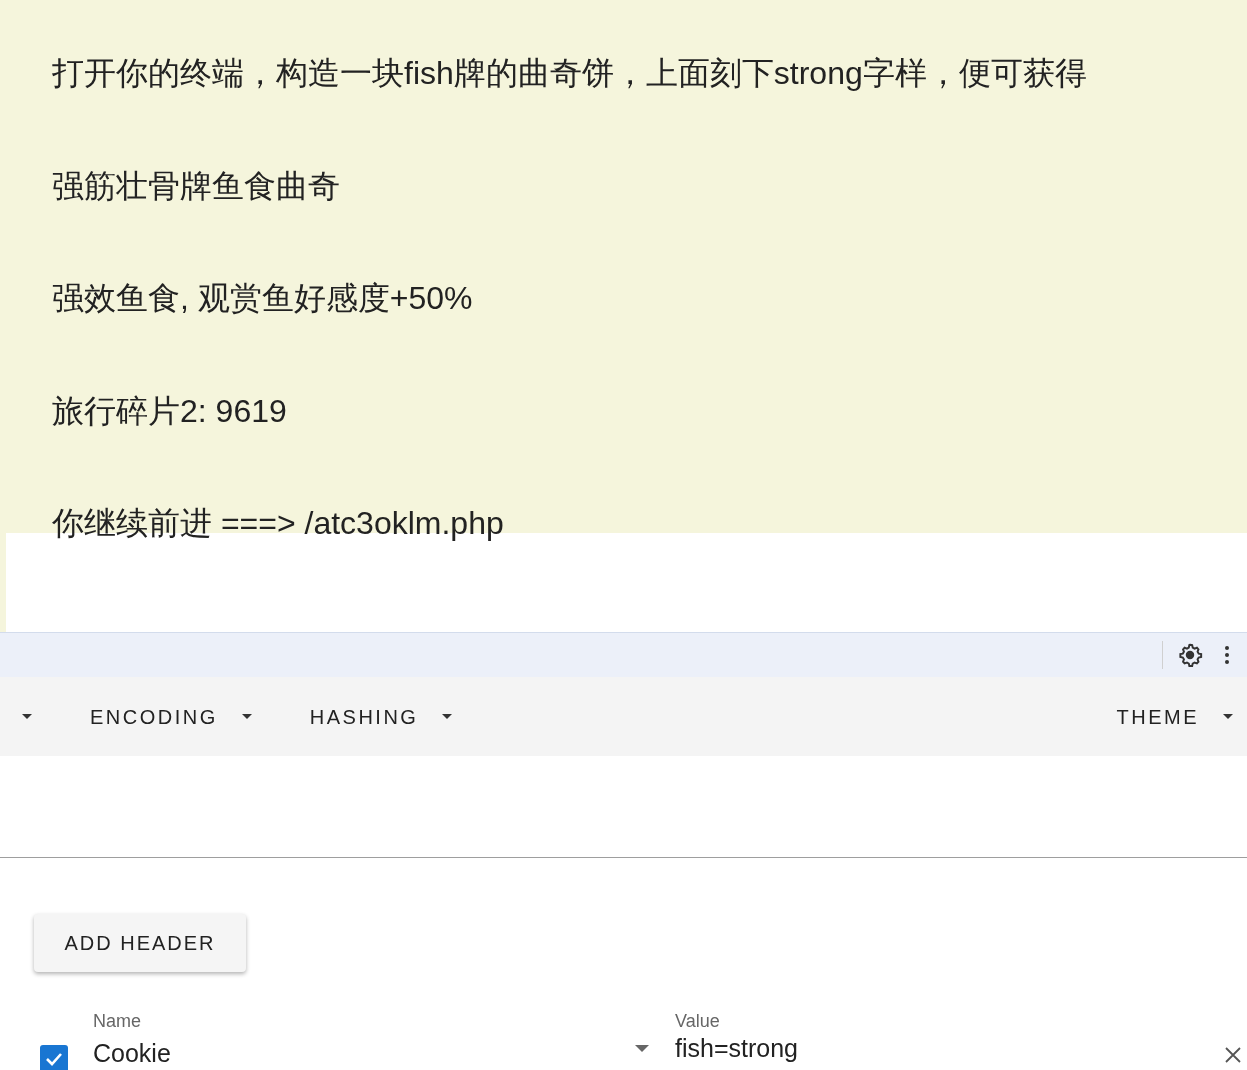 Image resolution: width=1247 pixels, height=1070 pixels. I want to click on checkbox, so click(54, 1057).